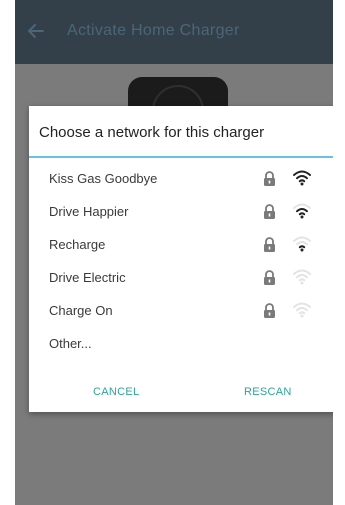 The height and width of the screenshot is (505, 345). I want to click on dialog-actions: CANCEL RESCAN, so click(181, 394).